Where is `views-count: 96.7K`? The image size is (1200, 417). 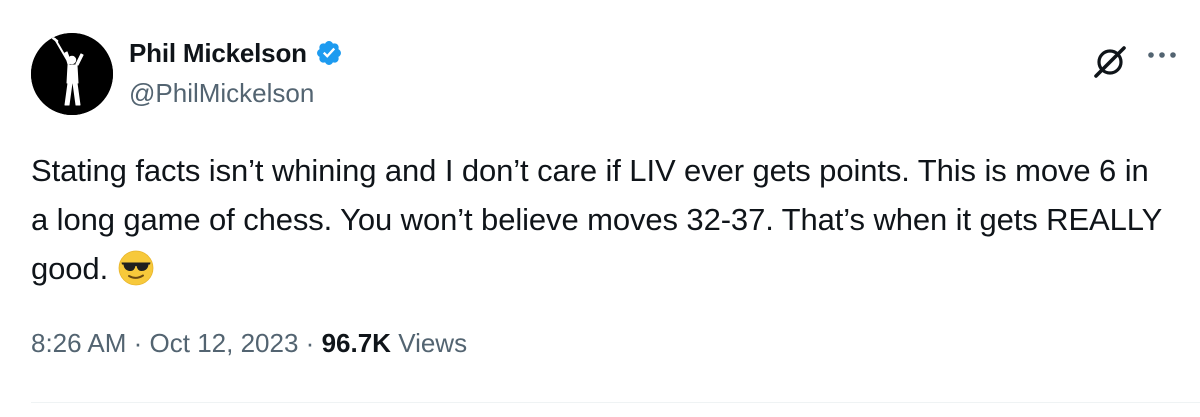 views-count: 96.7K is located at coordinates (356, 343).